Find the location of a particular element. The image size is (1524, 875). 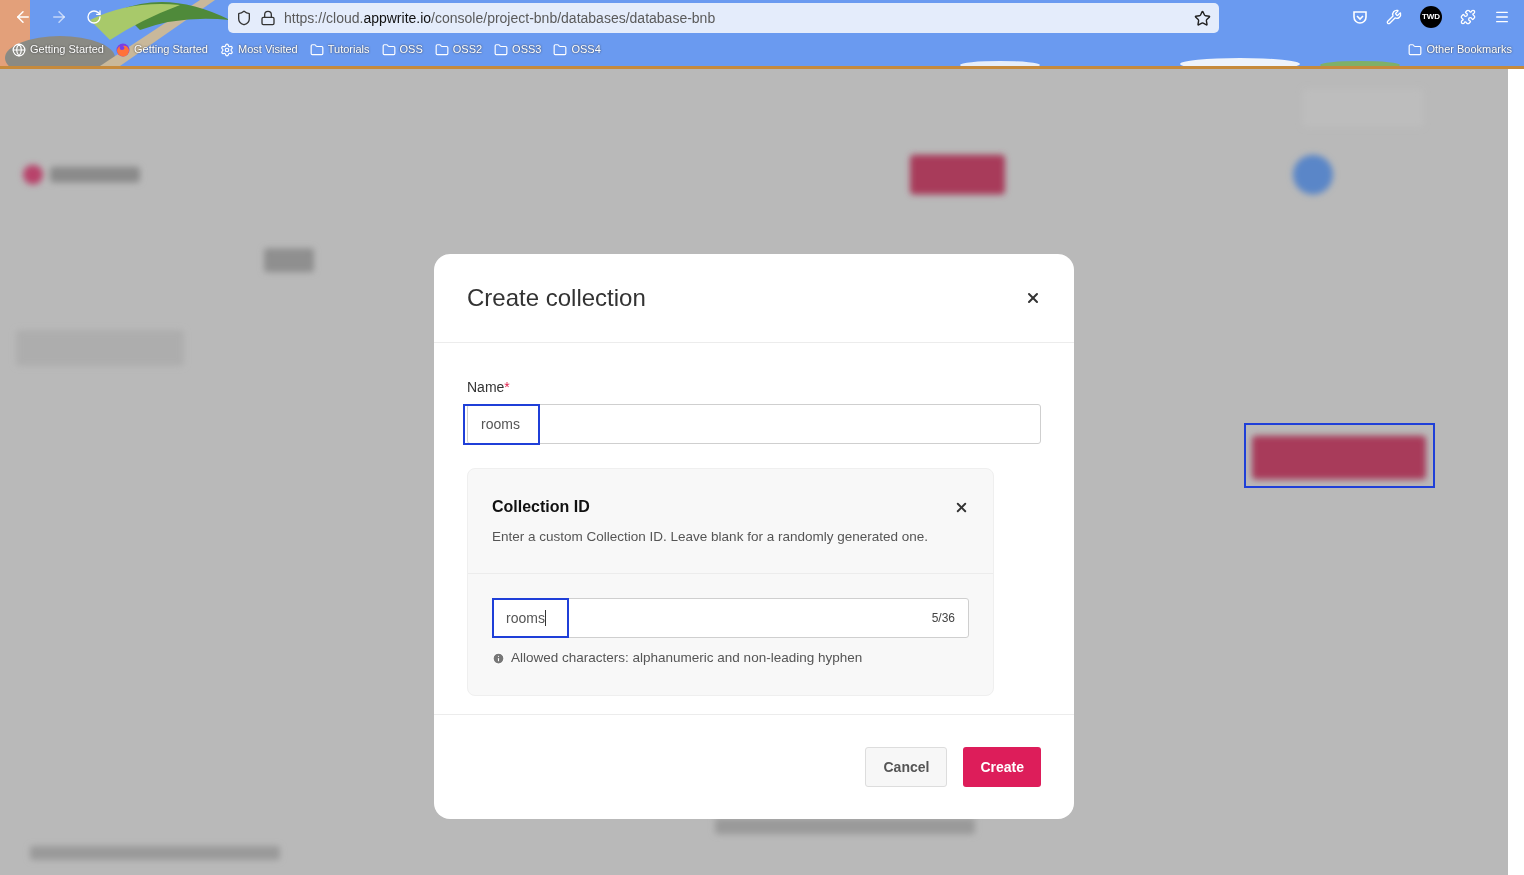

globe-icon is located at coordinates (19, 49).